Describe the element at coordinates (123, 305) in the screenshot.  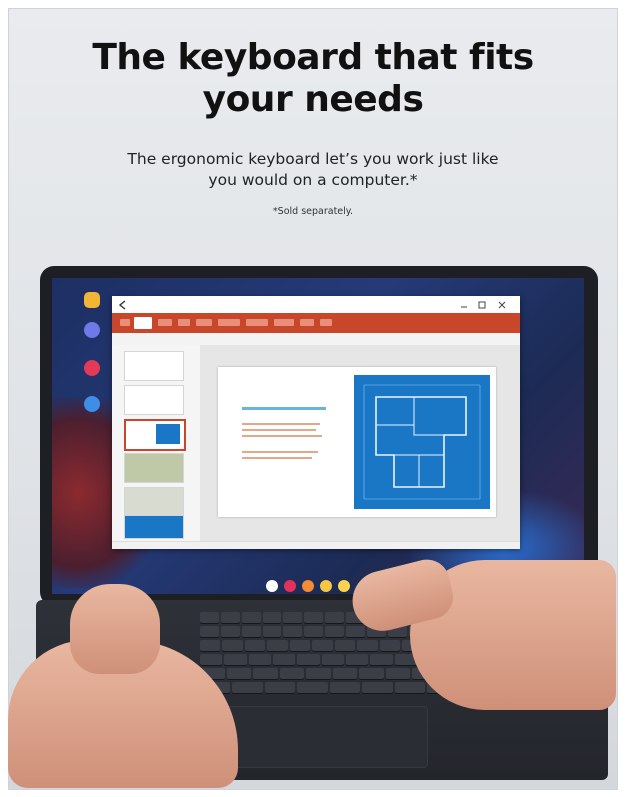
I see `back-arrow-icon` at that location.